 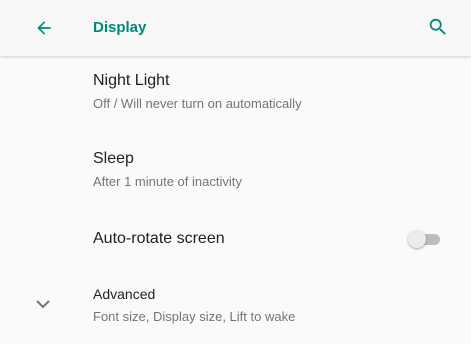 I want to click on night-light-summary: Off / Will never turn on automatically, so click(x=197, y=103).